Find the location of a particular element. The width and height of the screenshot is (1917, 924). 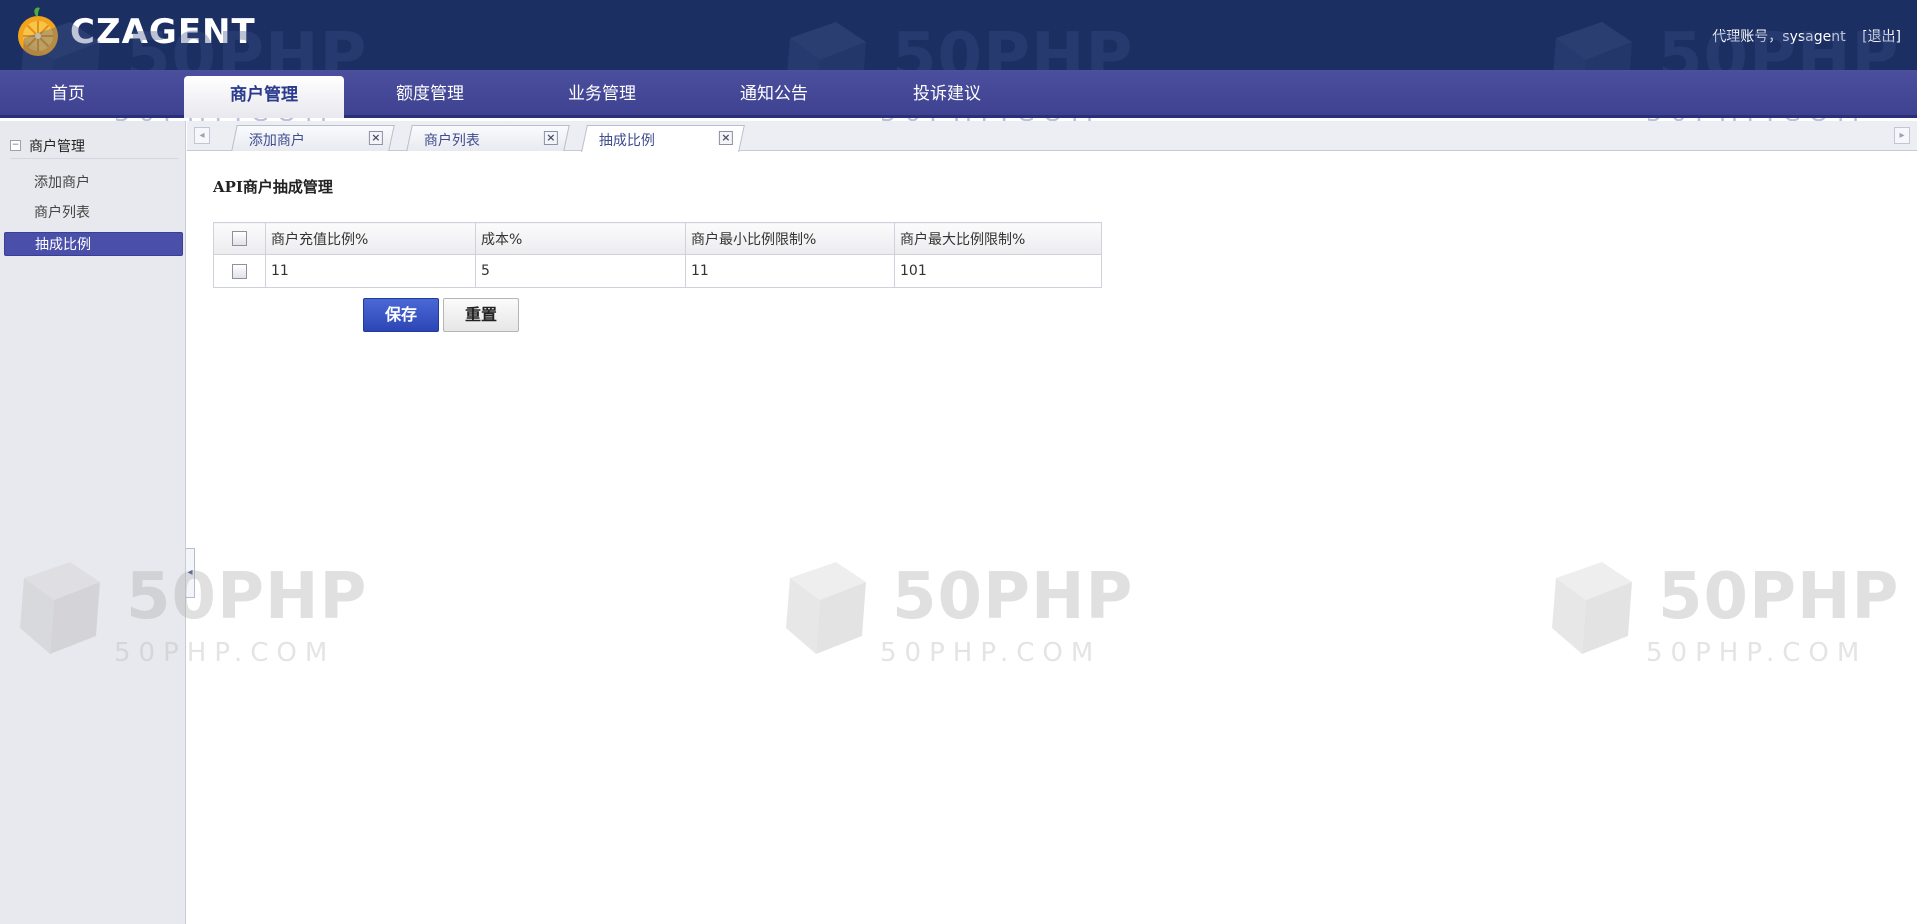

user-bar: 代理账号，sysagent [退出] is located at coordinates (1806, 36).